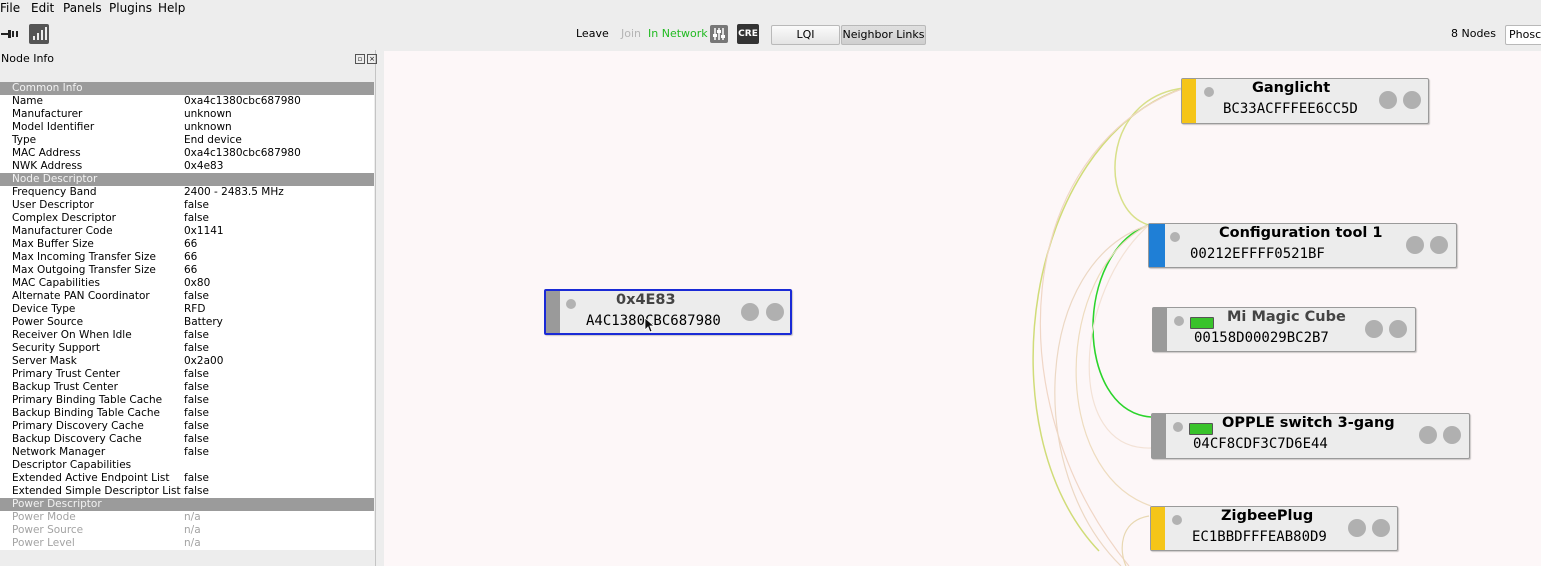  I want to click on node-title: Configuration tool 1, so click(1301, 233).